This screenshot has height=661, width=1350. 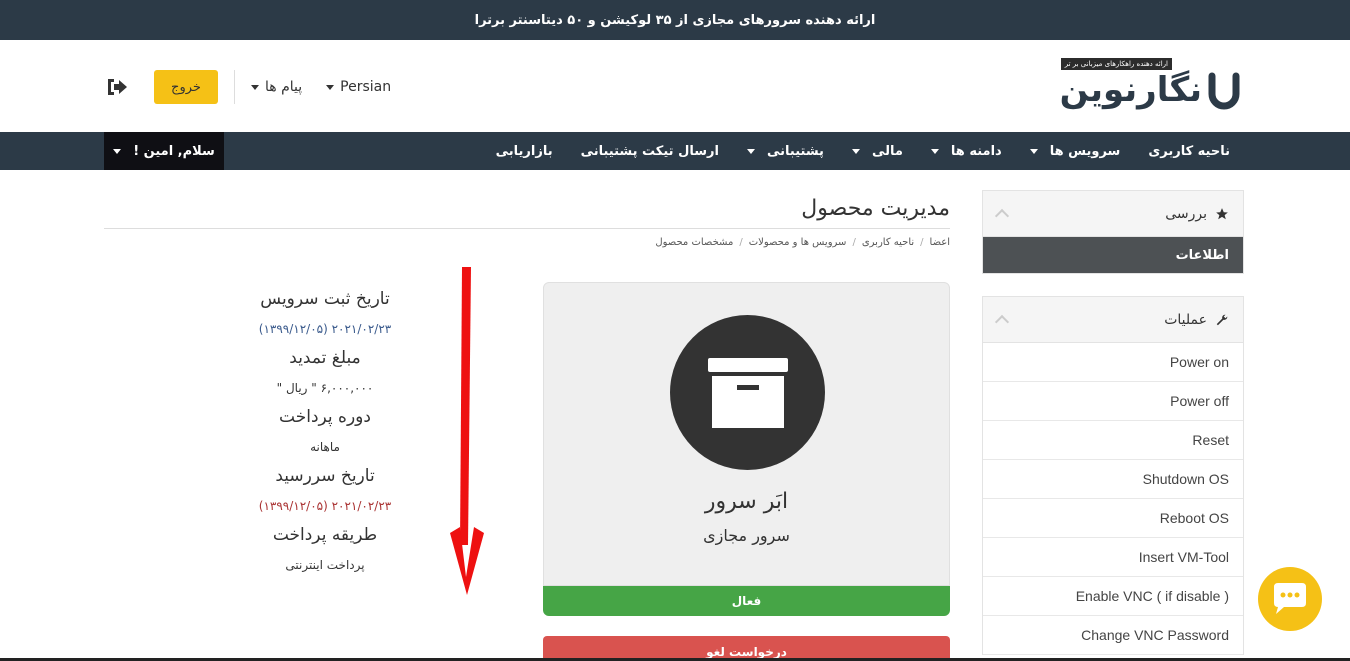 What do you see at coordinates (1113, 320) in the screenshot?
I see `operations-panel-header: عملیات` at bounding box center [1113, 320].